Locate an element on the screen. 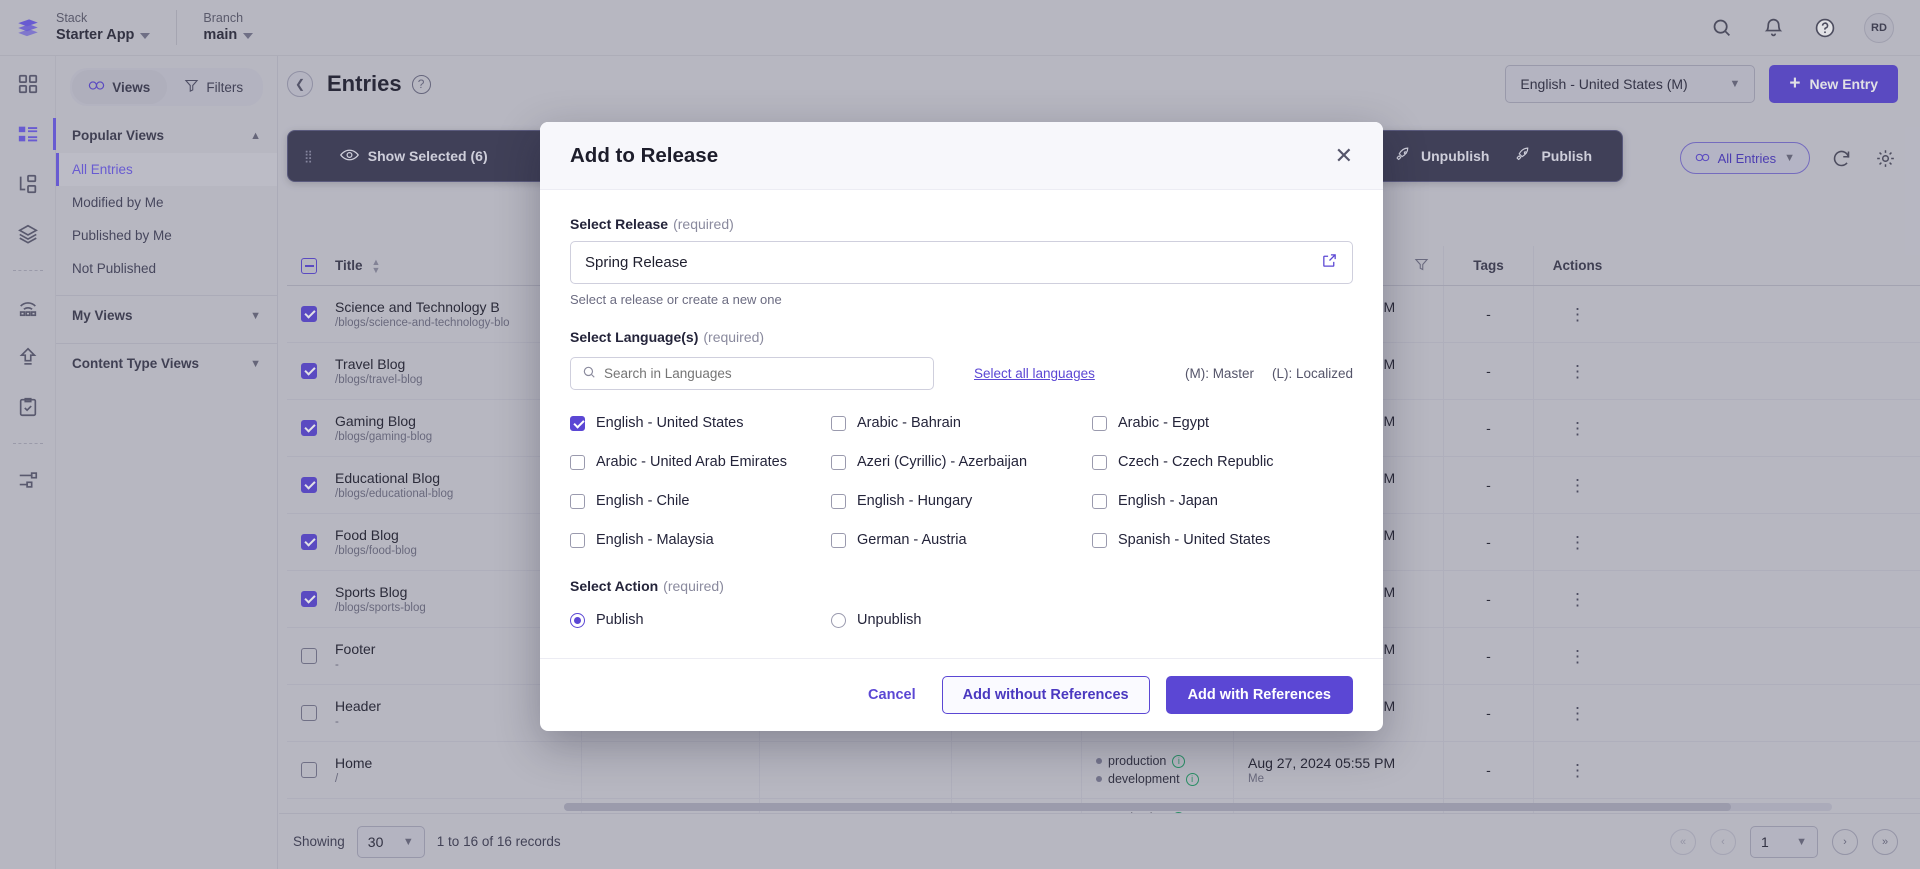 Image resolution: width=1920 pixels, height=869 pixels. close-icon: ✕ is located at coordinates (1344, 155).